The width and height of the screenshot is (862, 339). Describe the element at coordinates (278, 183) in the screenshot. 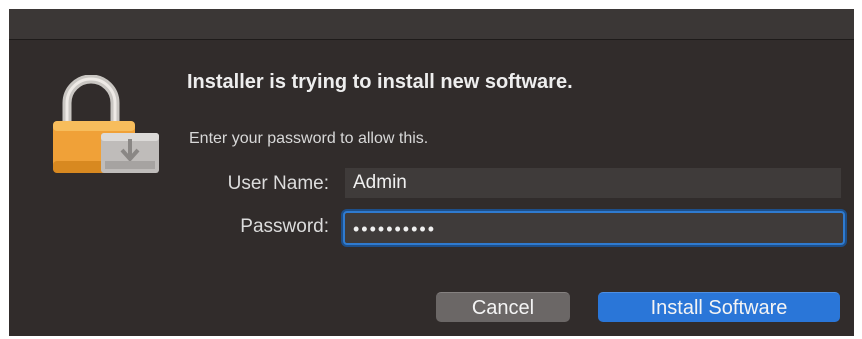

I see `username-label: User Name:` at that location.